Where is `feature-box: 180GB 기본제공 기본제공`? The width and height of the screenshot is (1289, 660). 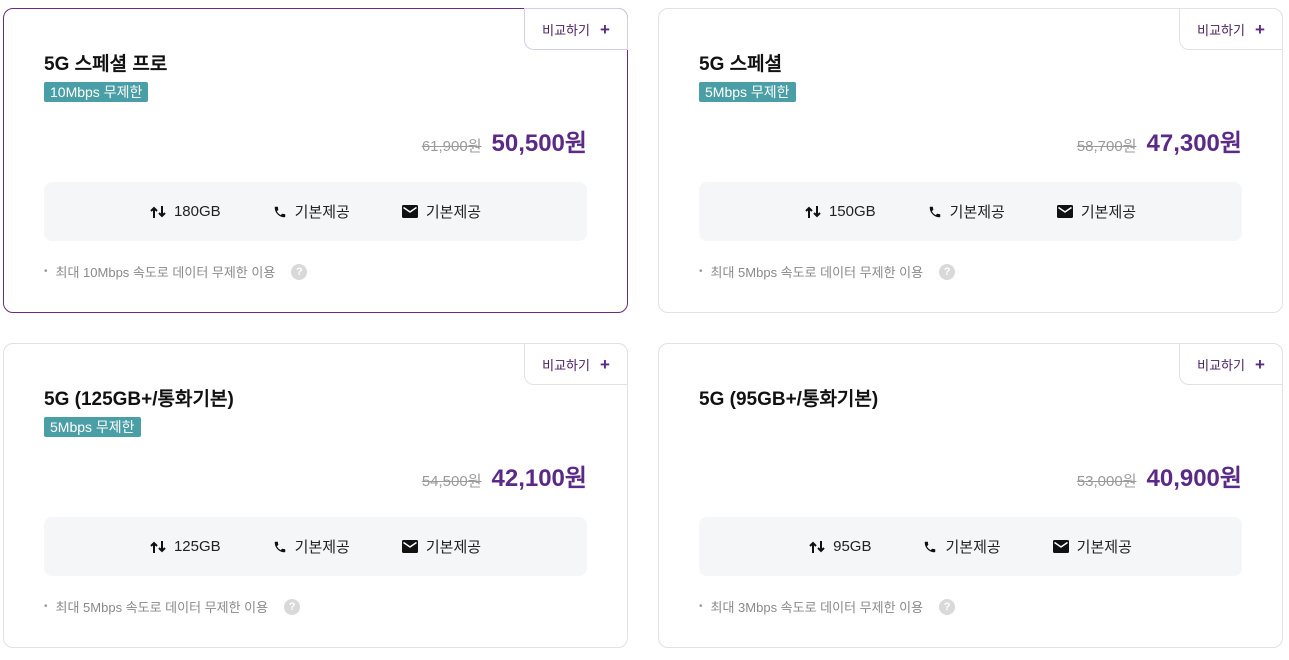 feature-box: 180GB 기본제공 기본제공 is located at coordinates (315, 211).